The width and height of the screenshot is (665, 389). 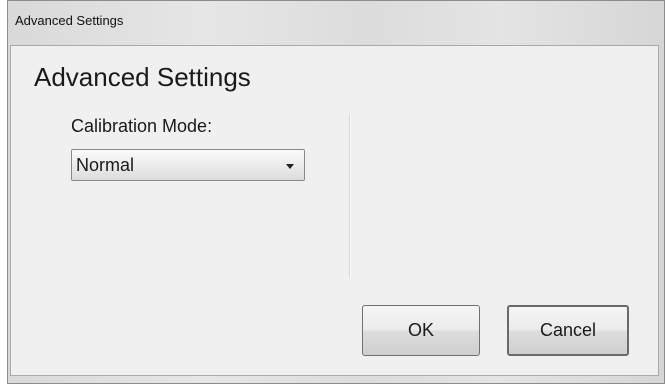 What do you see at coordinates (142, 77) in the screenshot?
I see `page-title: Advanced Settings` at bounding box center [142, 77].